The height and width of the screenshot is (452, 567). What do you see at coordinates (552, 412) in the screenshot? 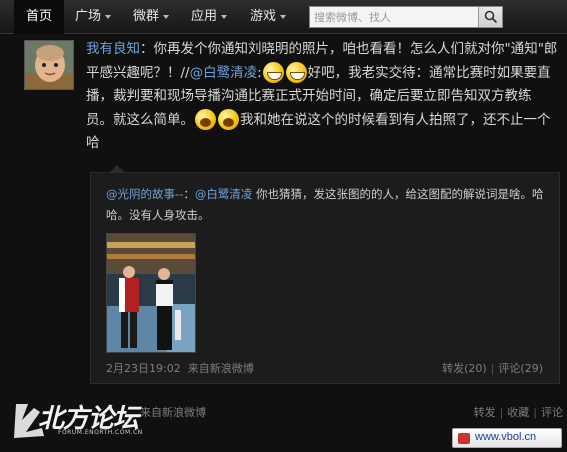
I see `comment-link: 评论` at bounding box center [552, 412].